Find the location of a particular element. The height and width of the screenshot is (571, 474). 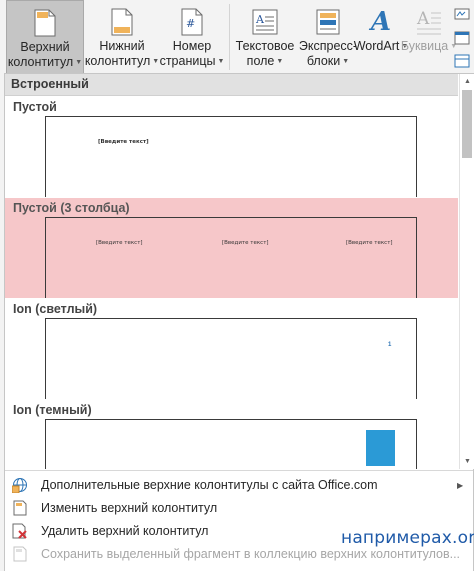

page-number: 1 is located at coordinates (390, 345).